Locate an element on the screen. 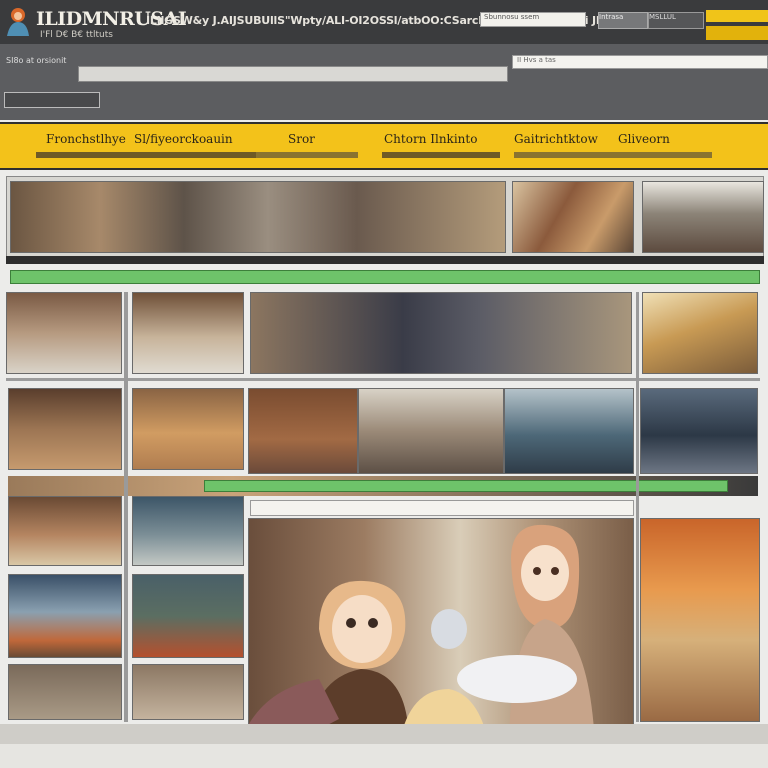 The height and width of the screenshot is (768, 768). app-subtitle: I'Fl D€ B€ ttltuts is located at coordinates (76, 35).